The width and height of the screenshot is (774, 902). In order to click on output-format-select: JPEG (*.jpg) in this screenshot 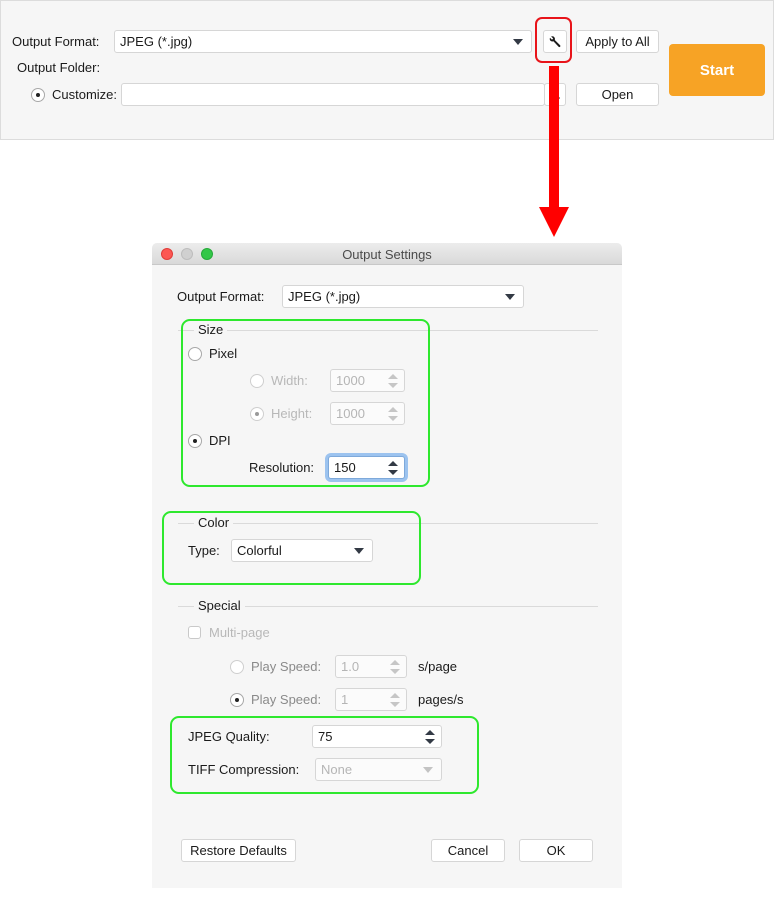, I will do `click(323, 41)`.